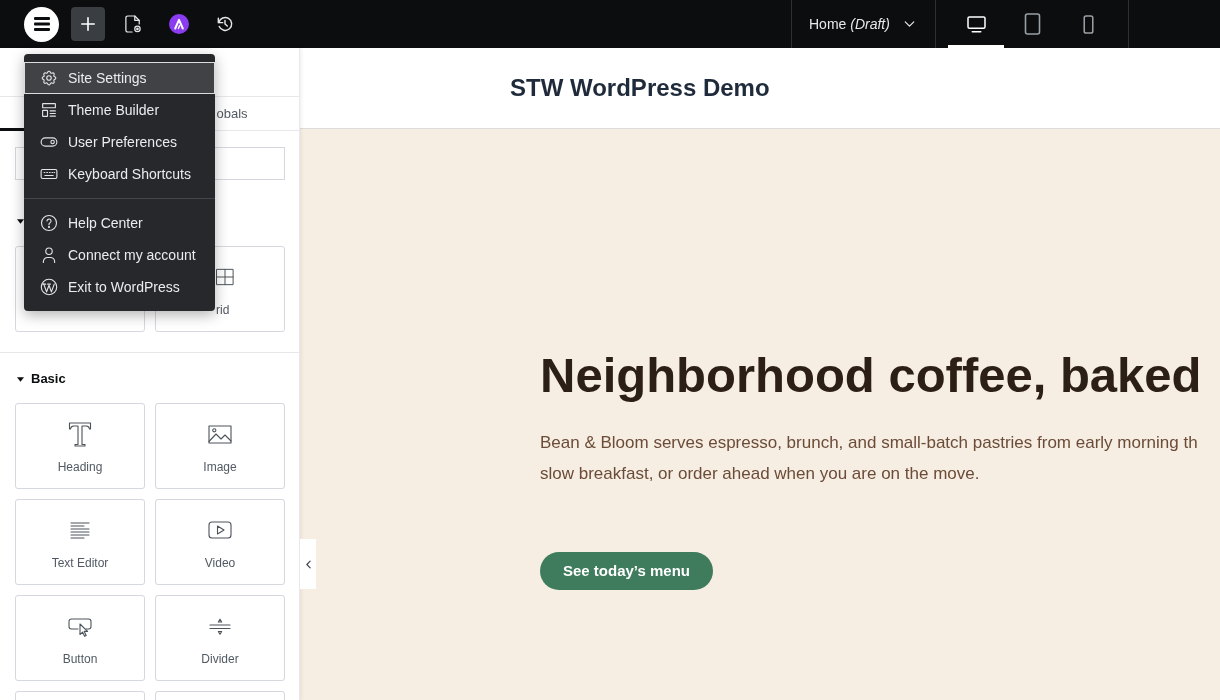 This screenshot has width=1220, height=700. I want to click on hero-heading: Neighborhood coffee, baked, so click(871, 375).